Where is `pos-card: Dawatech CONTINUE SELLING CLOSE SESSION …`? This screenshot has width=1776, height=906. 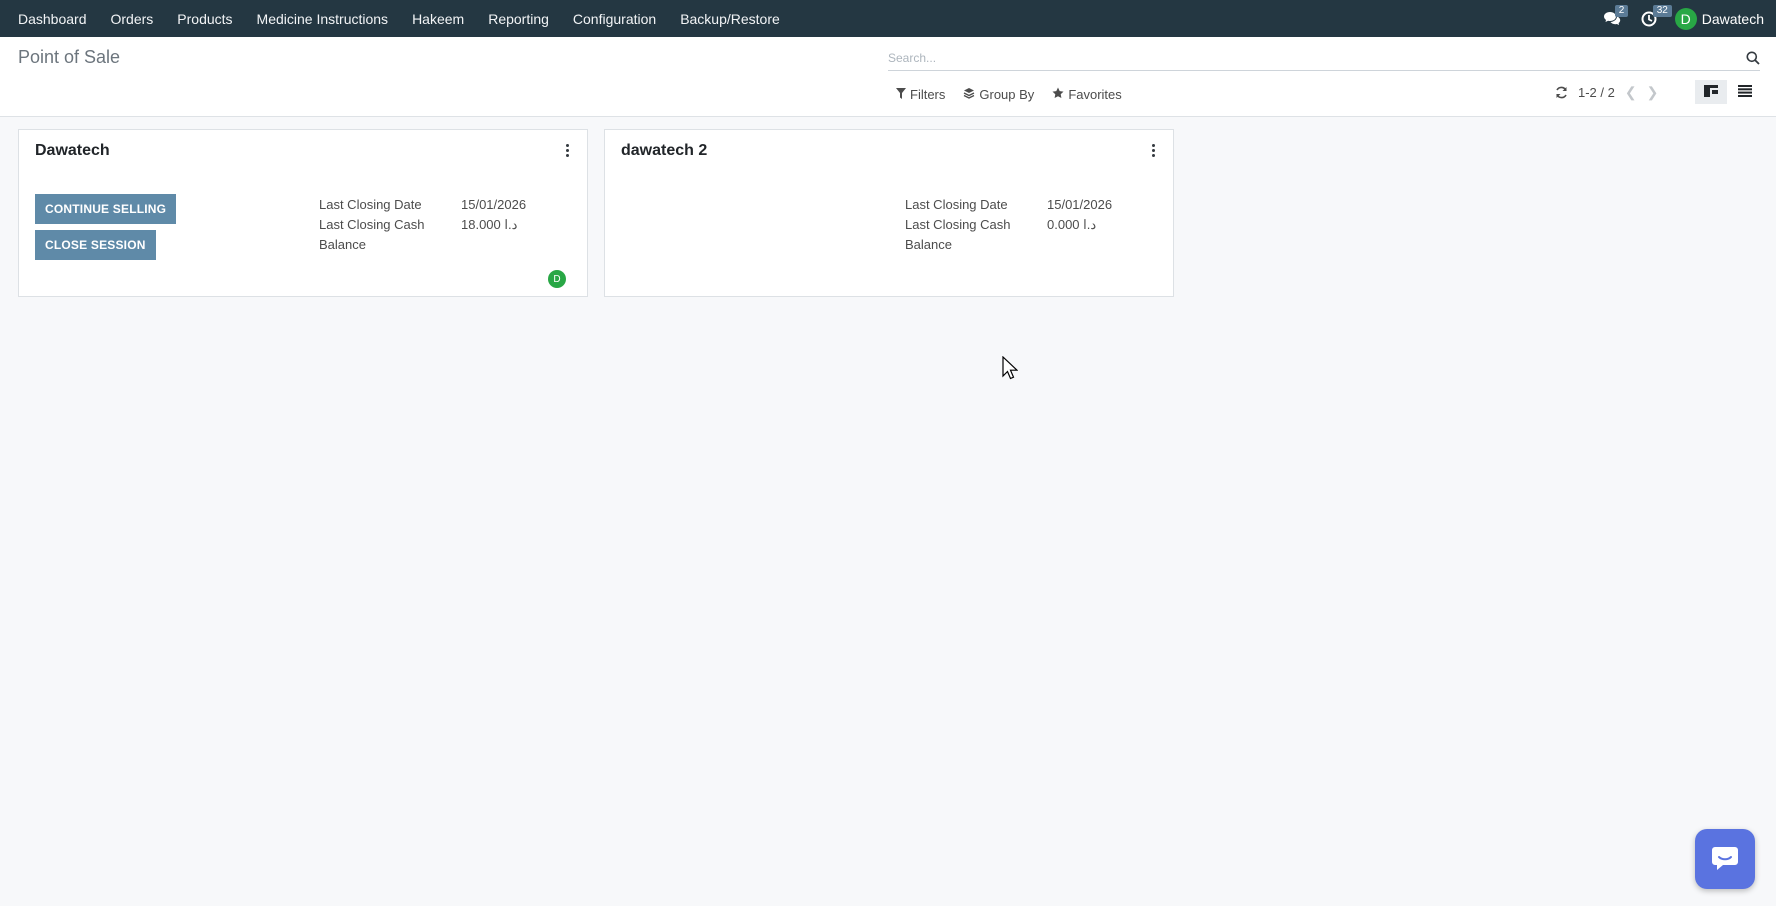
pos-card: Dawatech CONTINUE SELLING CLOSE SESSION … is located at coordinates (303, 213).